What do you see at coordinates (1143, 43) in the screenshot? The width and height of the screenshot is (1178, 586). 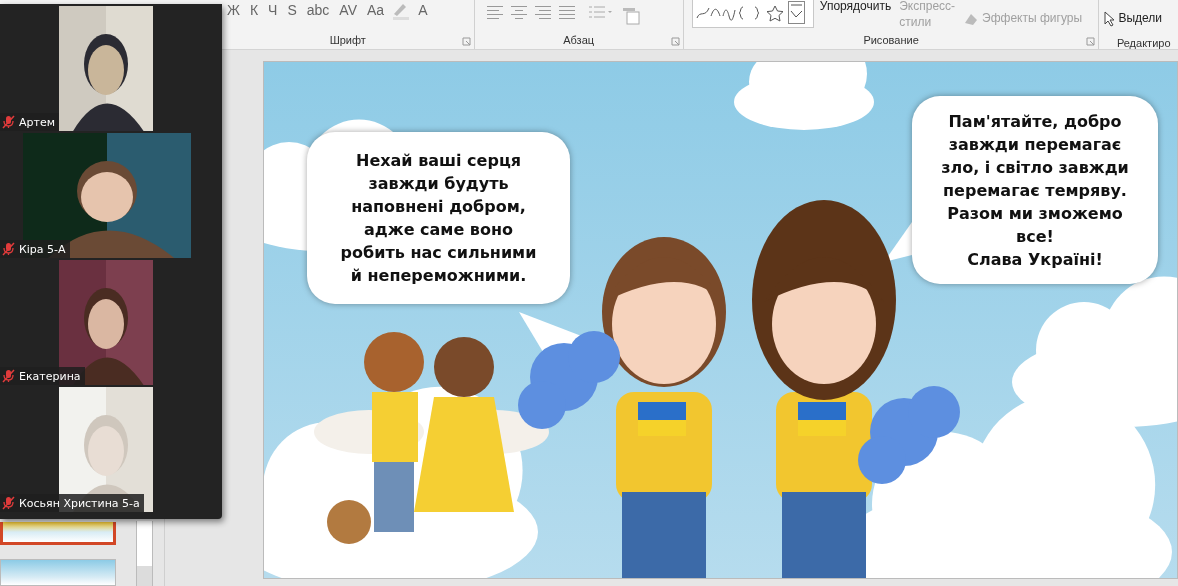 I see `group-label: Редактиро` at bounding box center [1143, 43].